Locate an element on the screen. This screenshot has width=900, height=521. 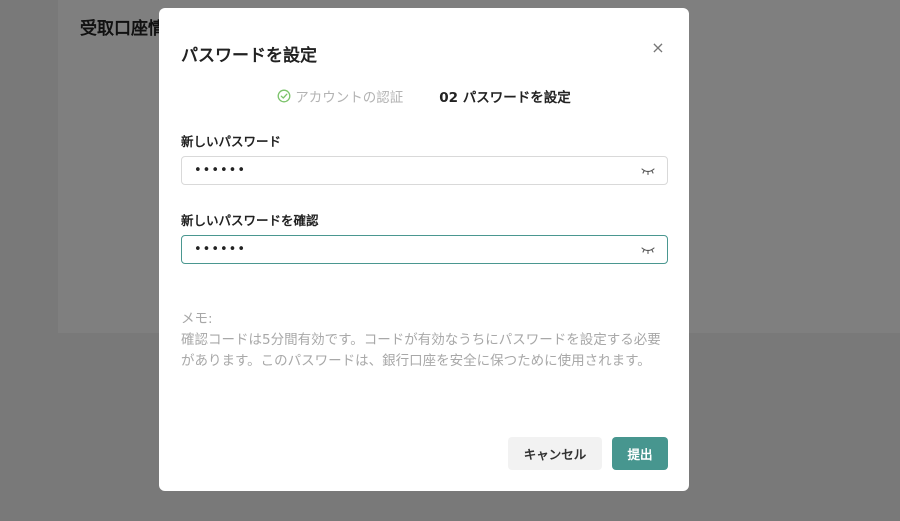
check-circle-icon is located at coordinates (284, 96).